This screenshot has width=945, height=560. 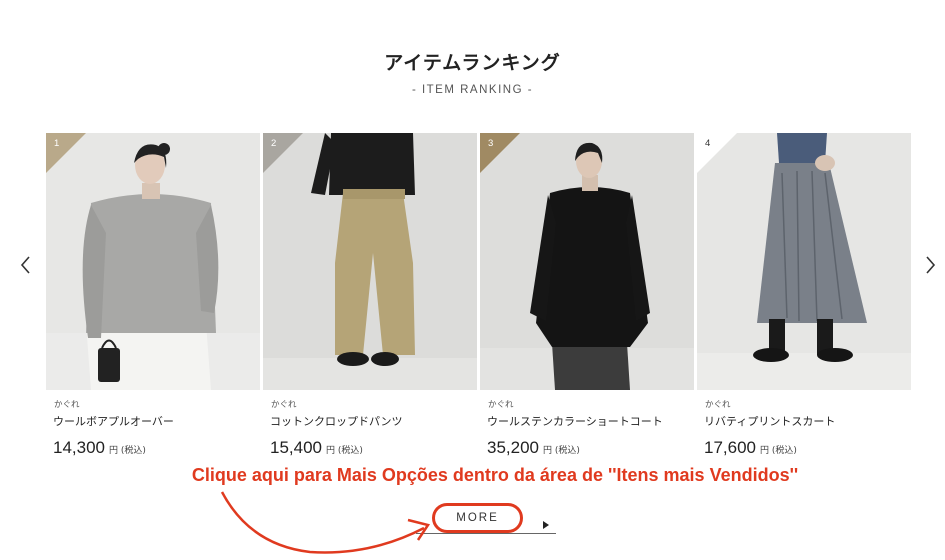 I want to click on product-card: 1 かぐれ ウールボアプルオーバー 14,300 円 (税込), so click(x=153, y=295).